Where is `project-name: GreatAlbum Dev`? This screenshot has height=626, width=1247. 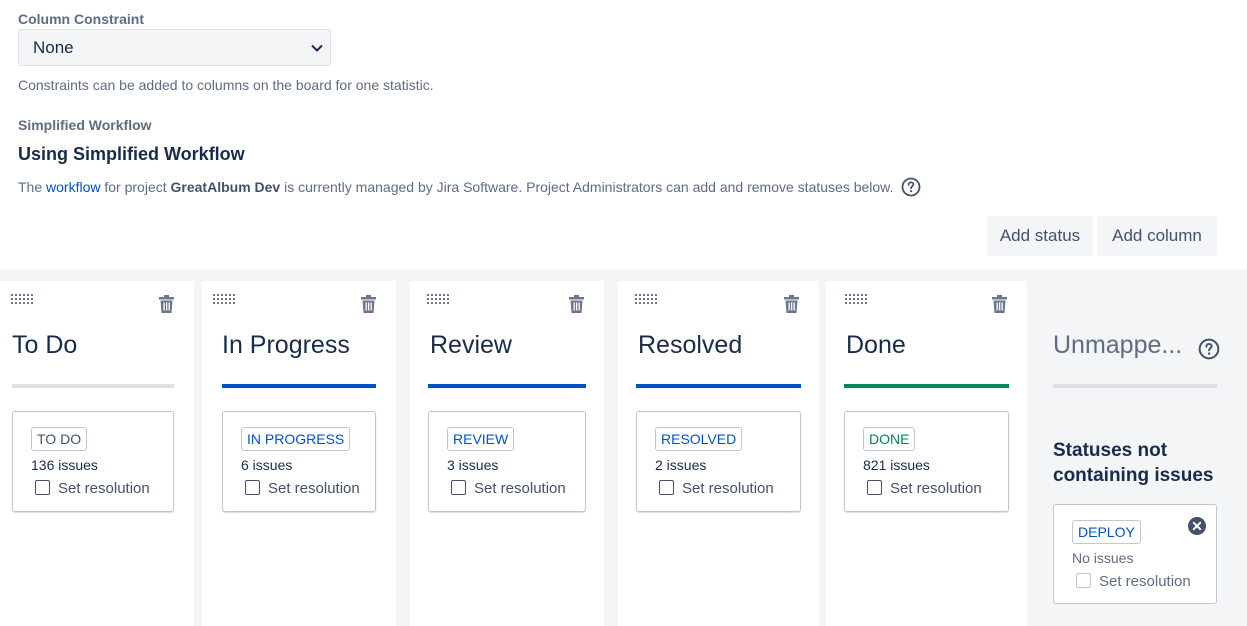 project-name: GreatAlbum Dev is located at coordinates (225, 187).